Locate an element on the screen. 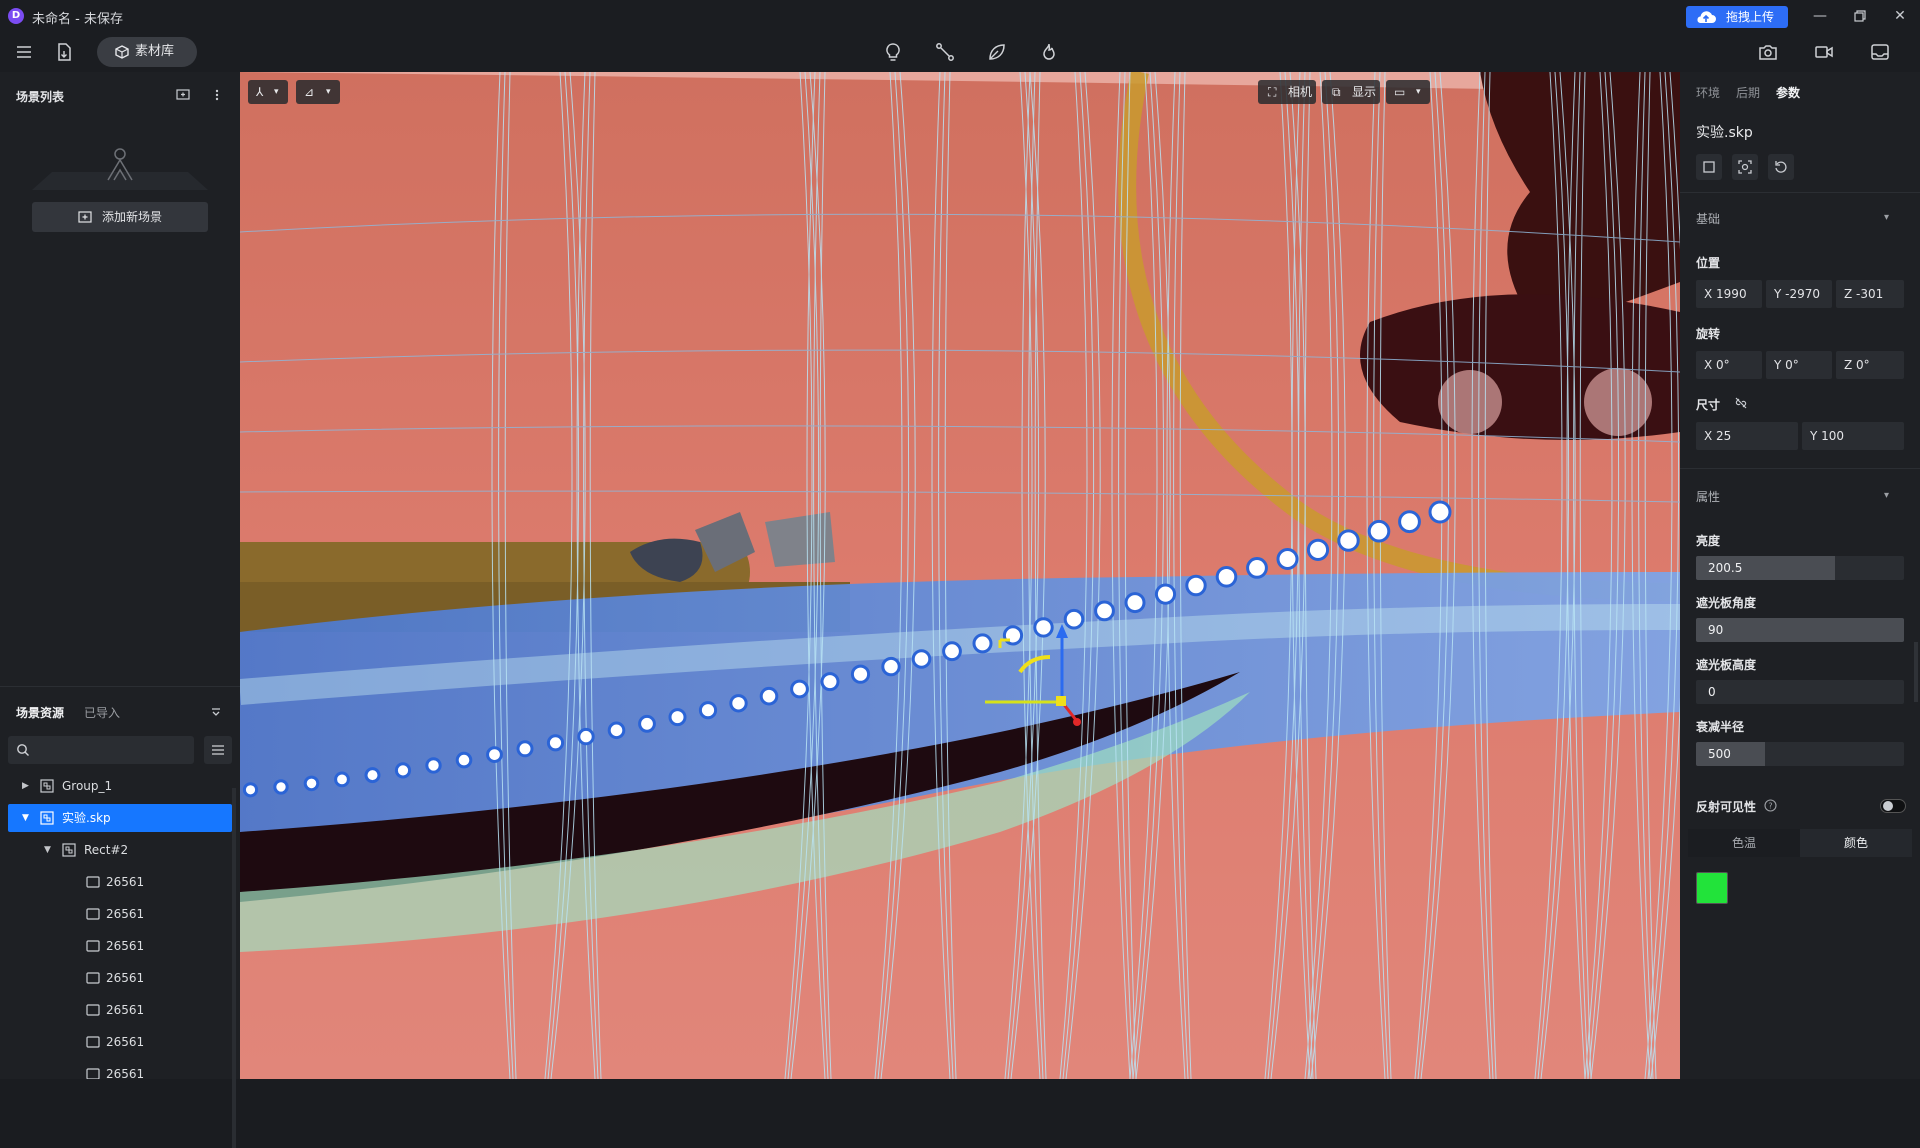 Image resolution: width=1920 pixels, height=1148 pixels. fire-icon is located at coordinates (1049, 52).